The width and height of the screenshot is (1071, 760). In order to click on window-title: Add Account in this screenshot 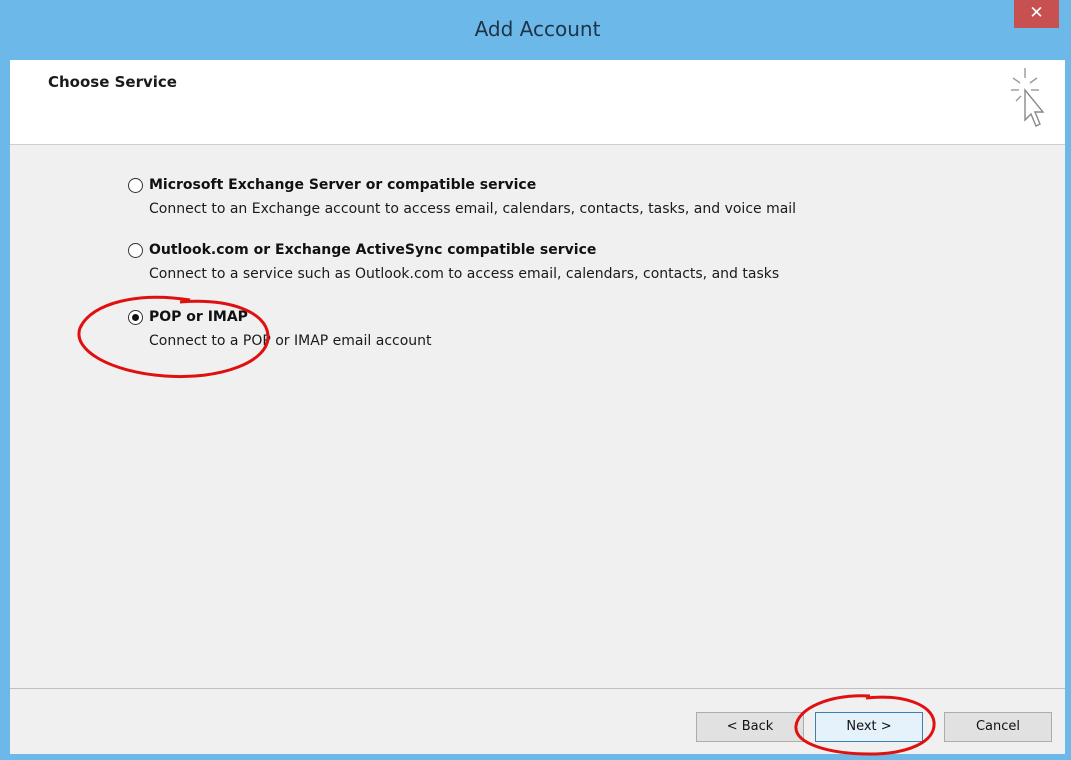, I will do `click(537, 29)`.